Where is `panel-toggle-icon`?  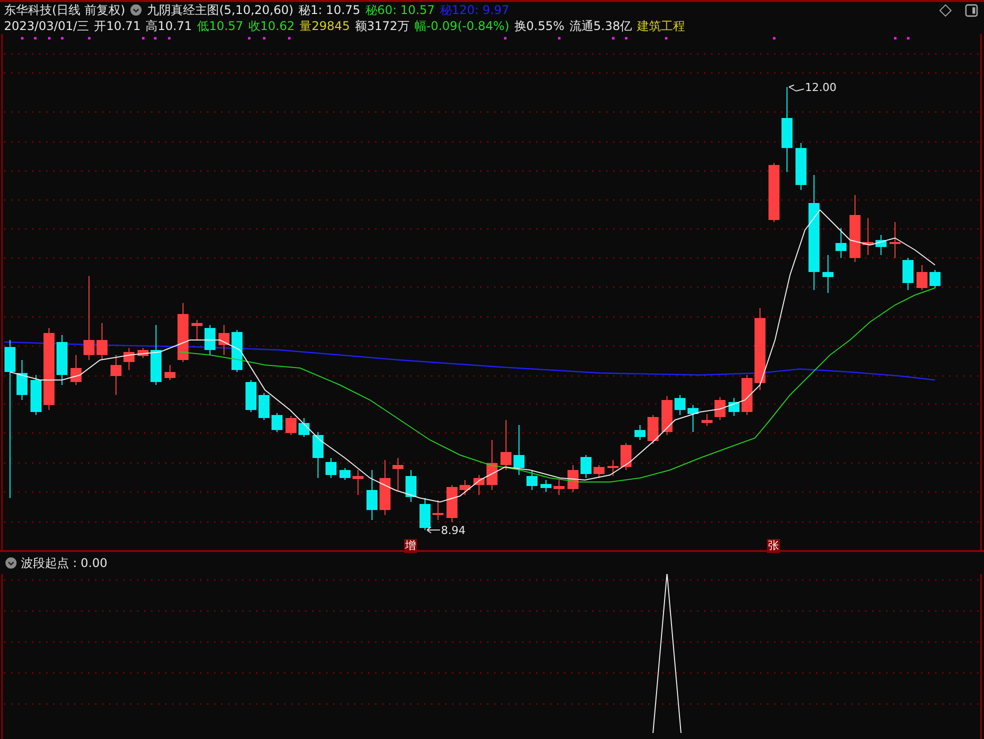
panel-toggle-icon is located at coordinates (971, 10).